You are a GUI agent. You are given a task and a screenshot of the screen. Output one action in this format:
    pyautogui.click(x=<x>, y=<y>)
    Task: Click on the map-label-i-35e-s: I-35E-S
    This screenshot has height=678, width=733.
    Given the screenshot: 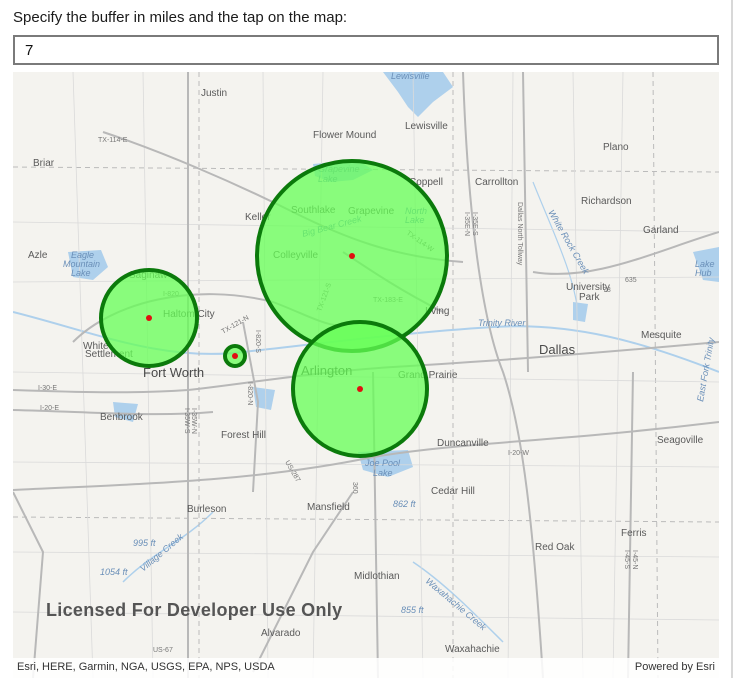 What is the action you would take?
    pyautogui.click(x=474, y=224)
    